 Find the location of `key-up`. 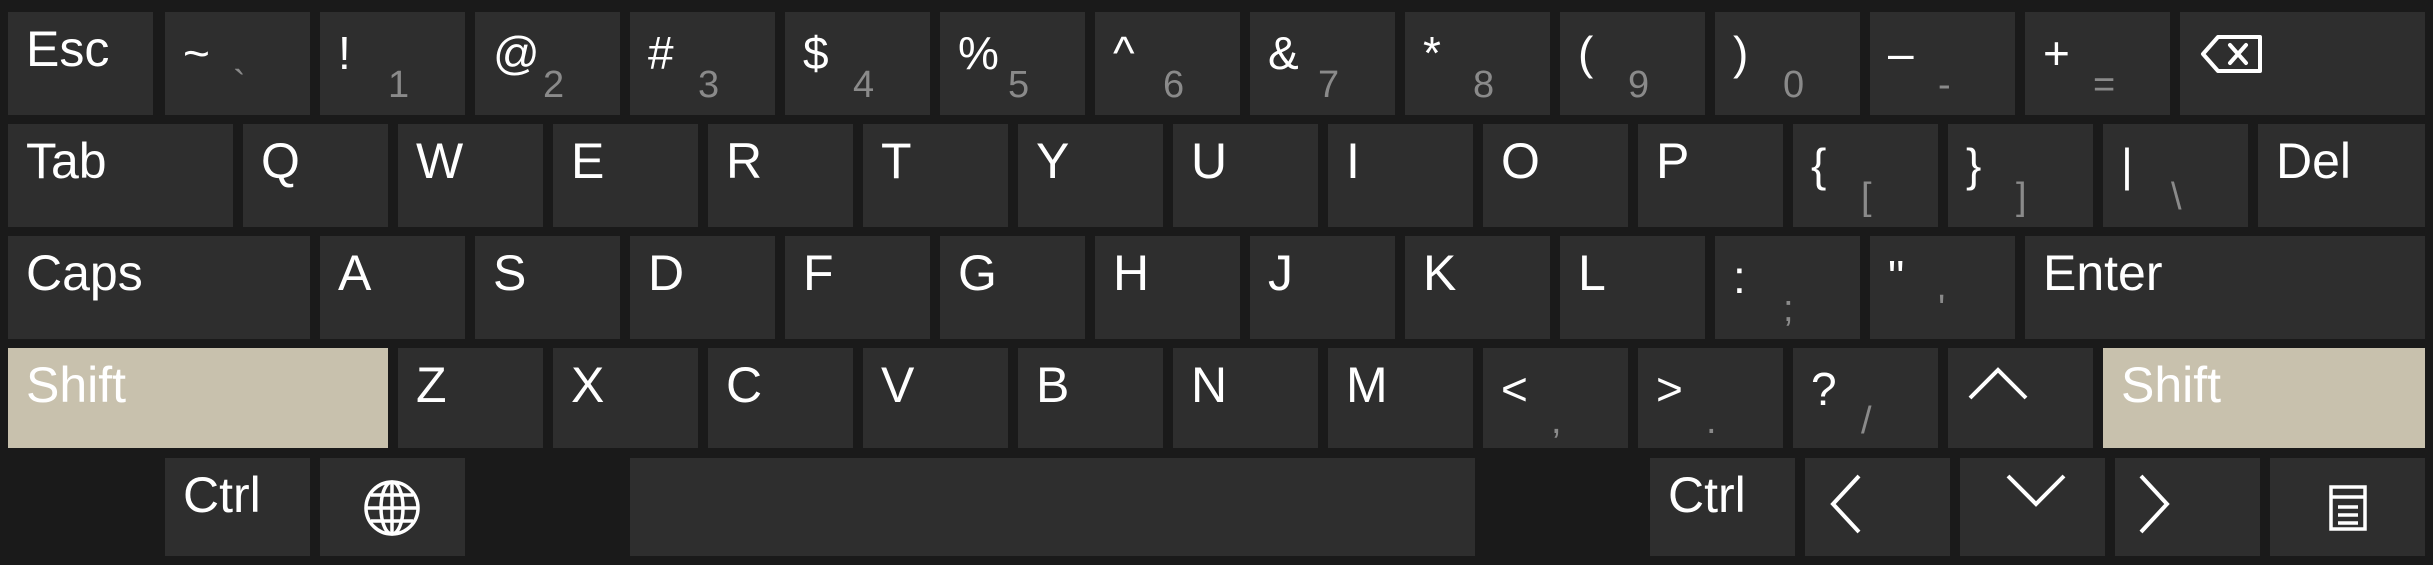

key-up is located at coordinates (2020, 398).